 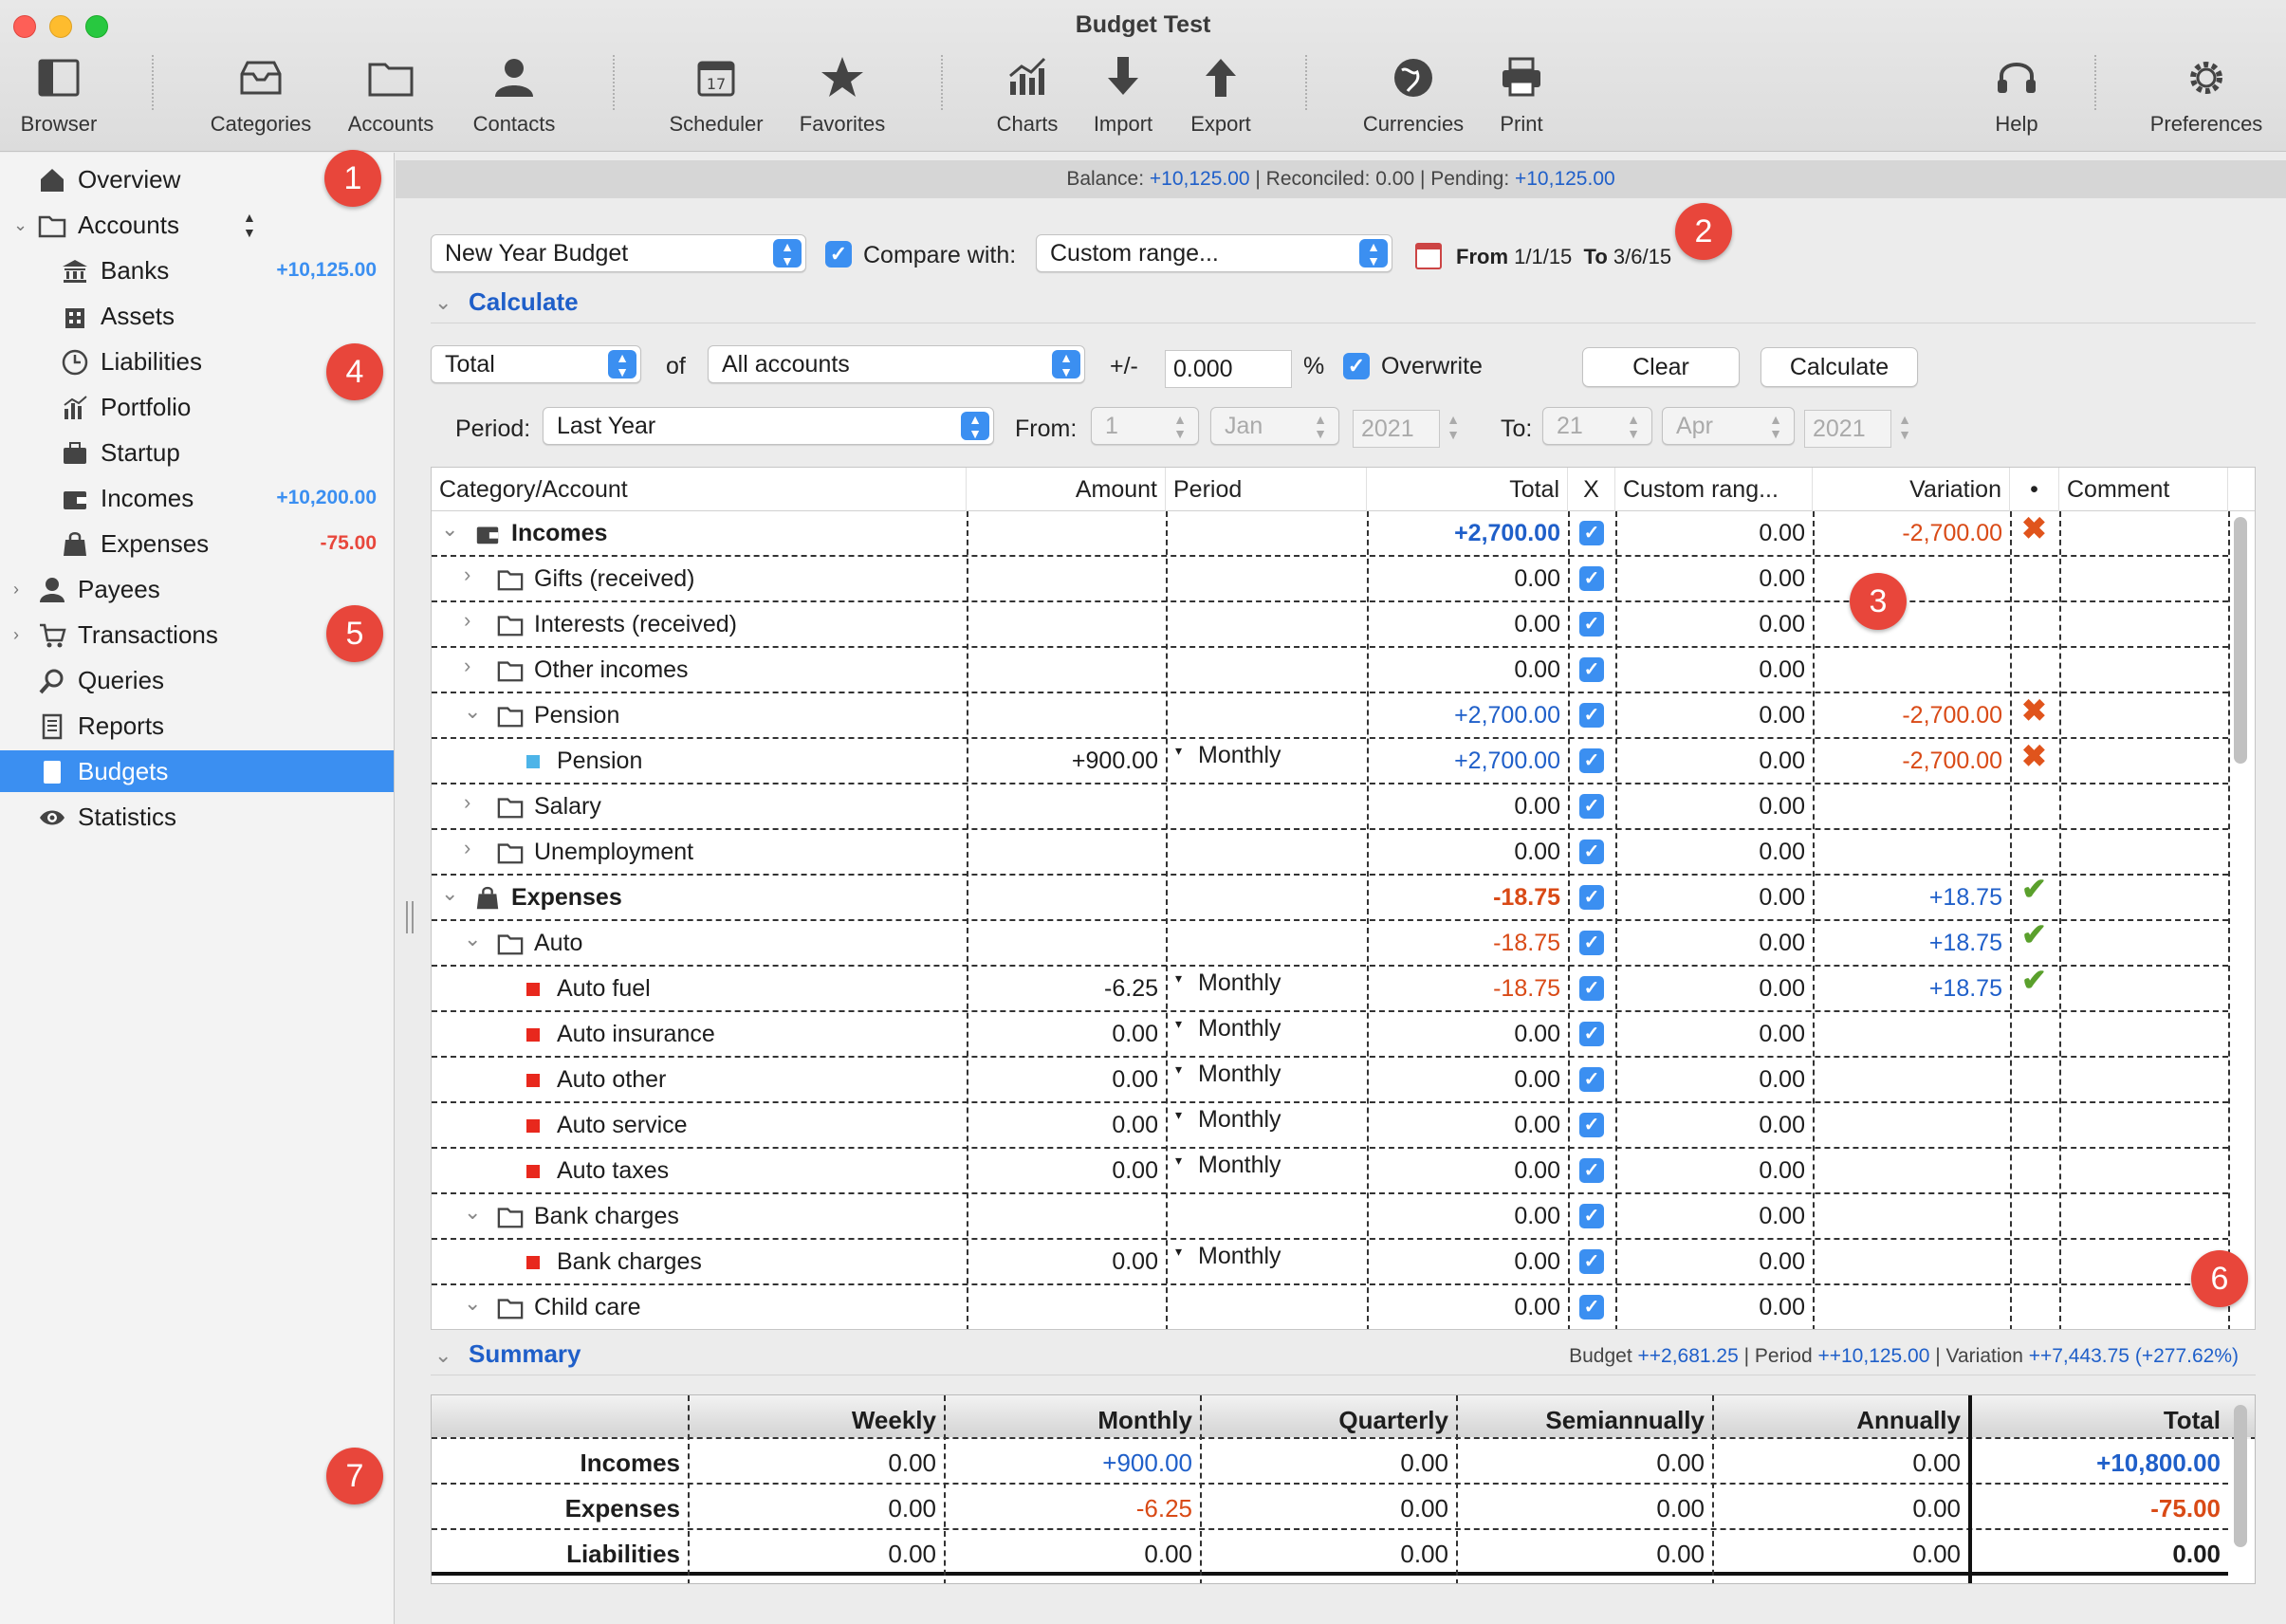 I want to click on summary-disclosure-icon: ⌄, so click(x=443, y=1355).